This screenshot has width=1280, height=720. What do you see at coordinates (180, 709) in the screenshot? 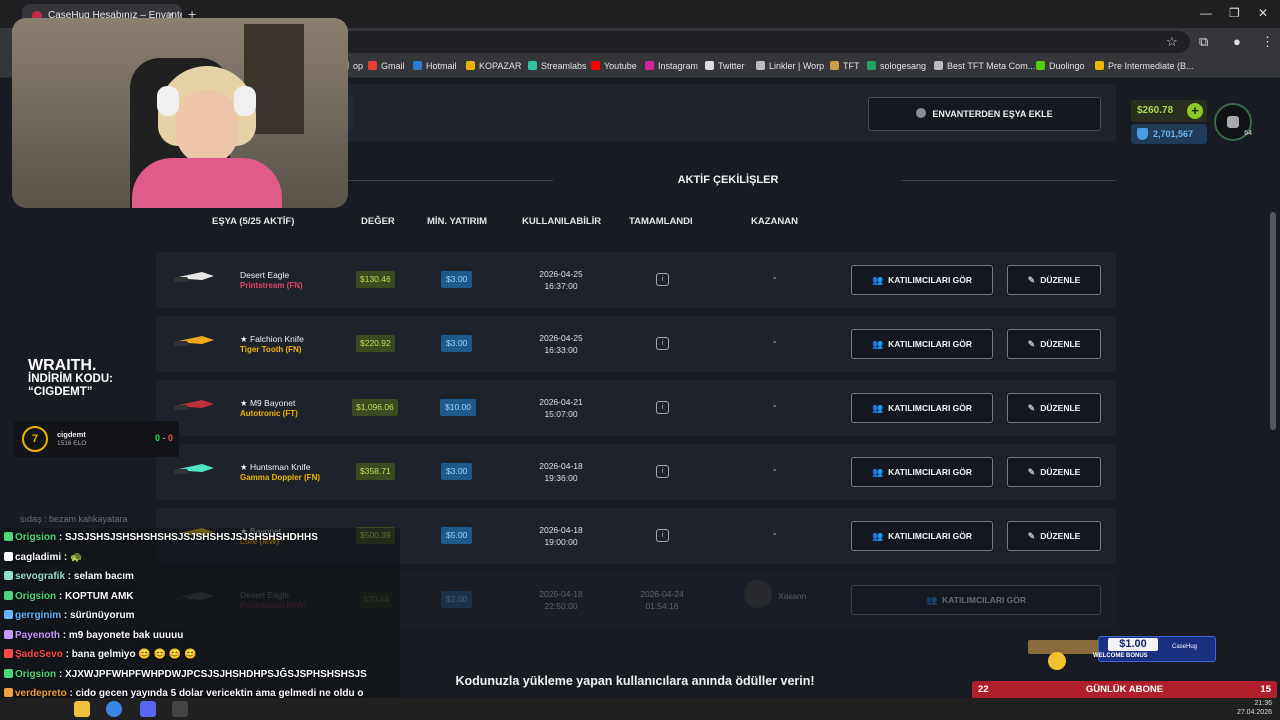
I see `obs-icon` at bounding box center [180, 709].